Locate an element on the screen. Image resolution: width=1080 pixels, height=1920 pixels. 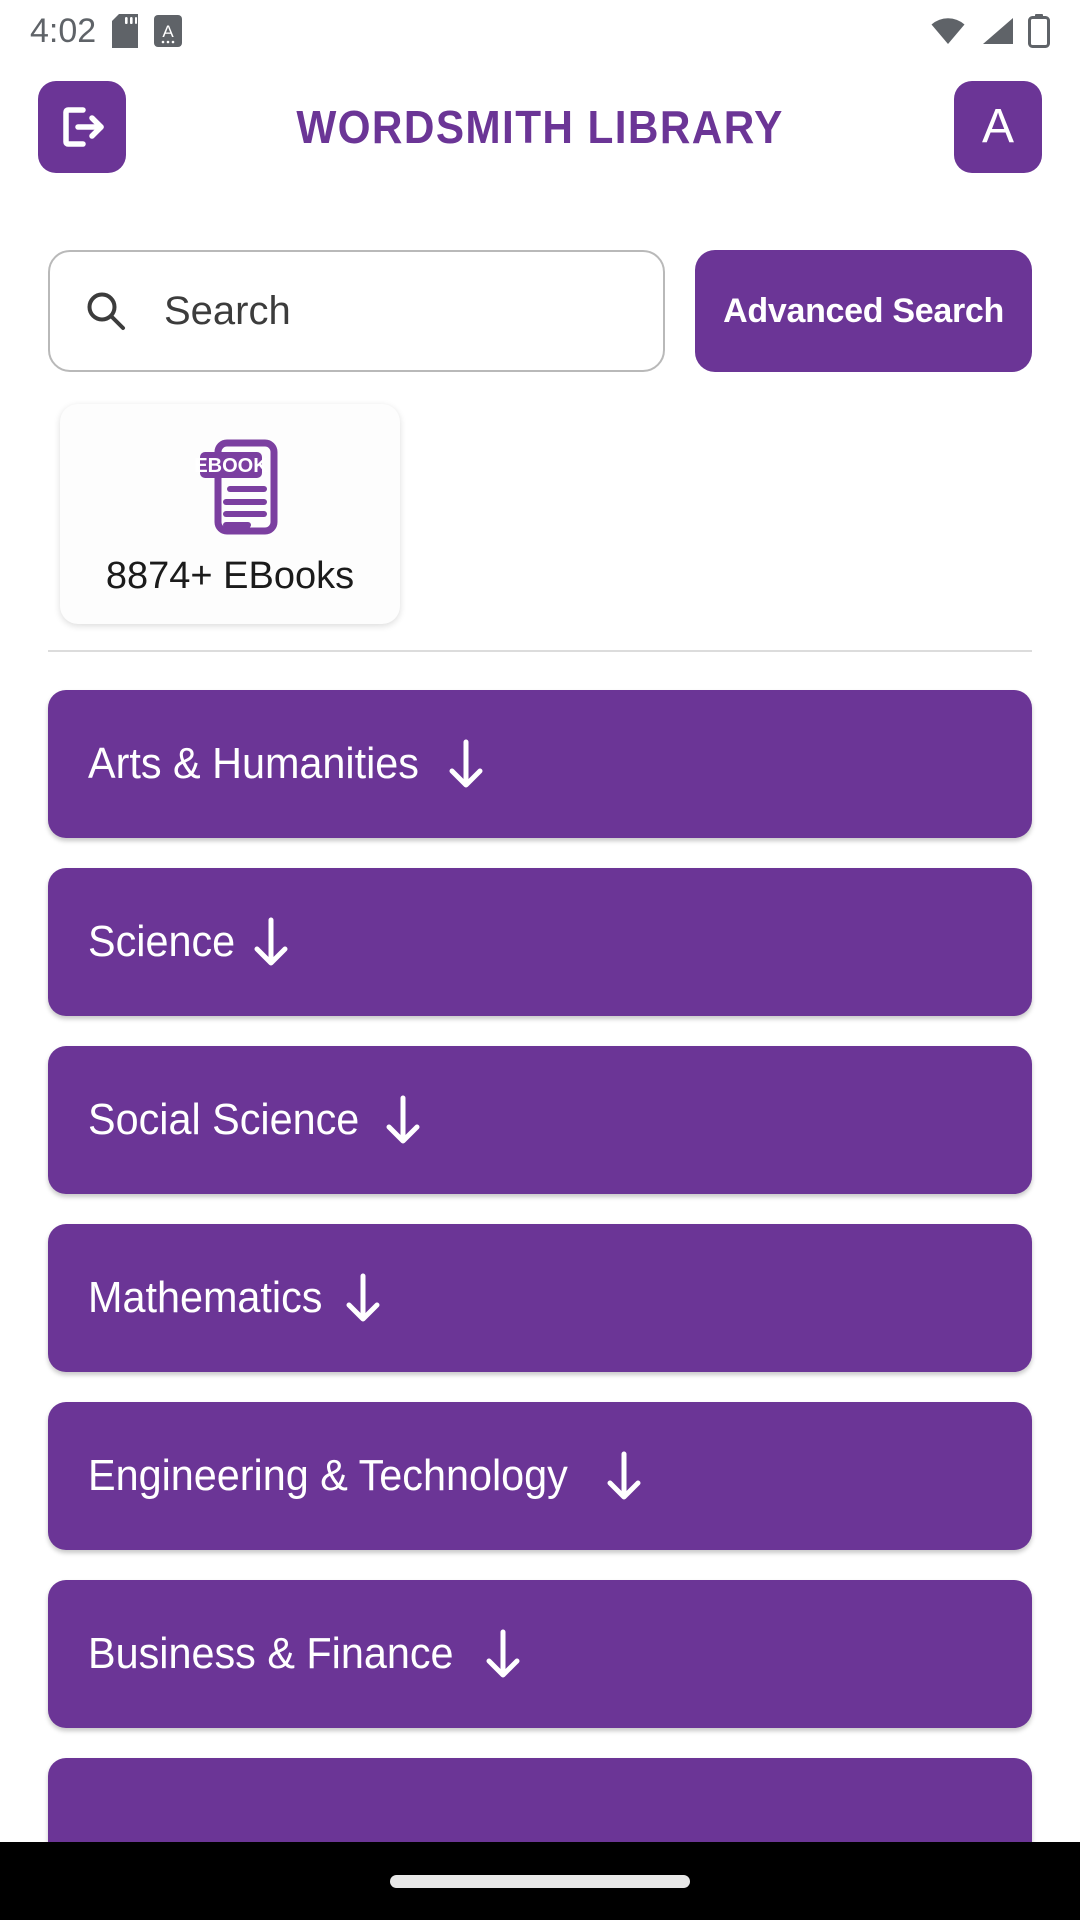
system-navigation-bar is located at coordinates (540, 1881).